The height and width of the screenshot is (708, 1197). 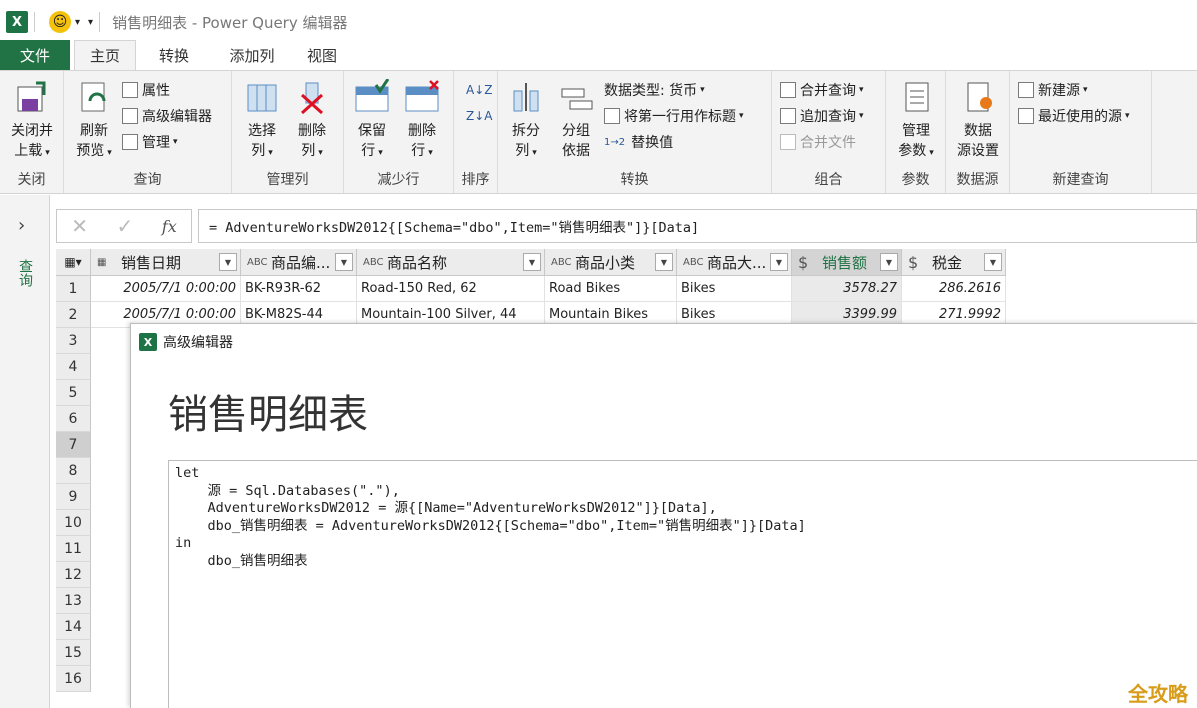 I want to click on recent-sources-button: 最近使用的源 ▾, so click(x=1074, y=116).